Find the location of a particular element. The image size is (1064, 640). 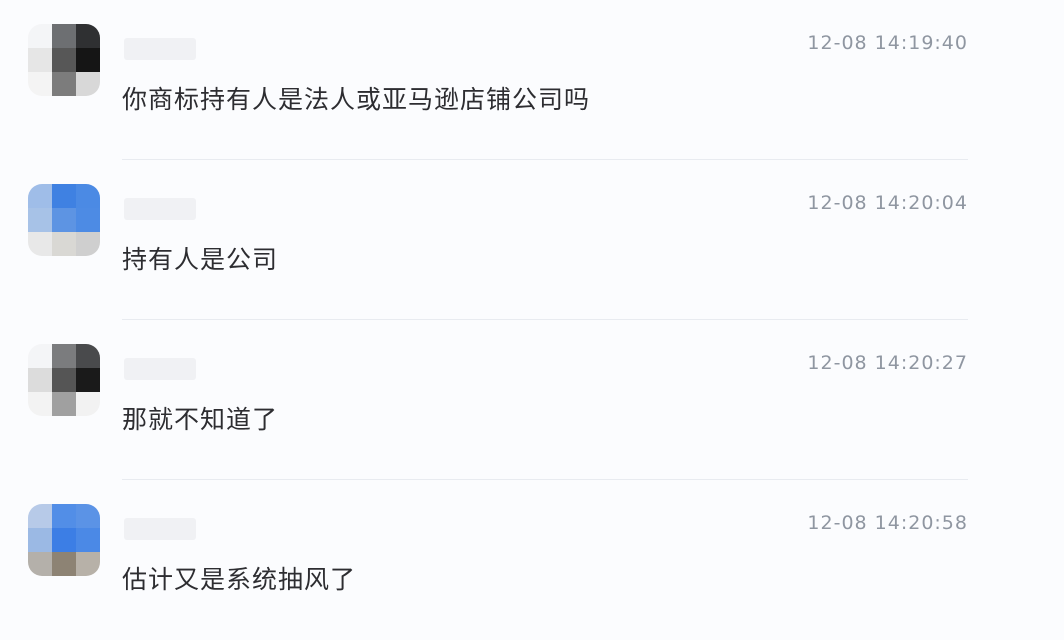

message-text: 估计又是系统抽风了 is located at coordinates (239, 579).